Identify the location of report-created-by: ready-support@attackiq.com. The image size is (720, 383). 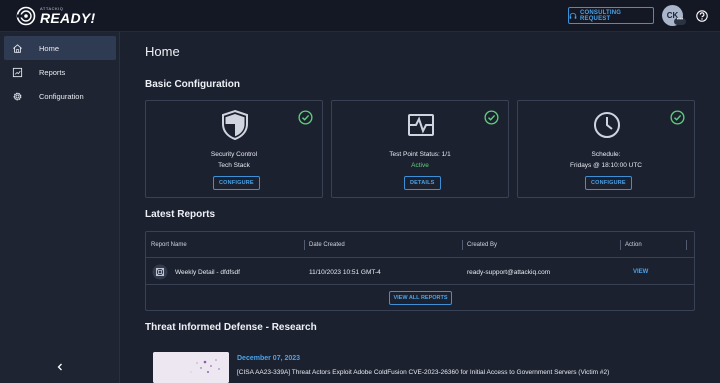
(509, 272).